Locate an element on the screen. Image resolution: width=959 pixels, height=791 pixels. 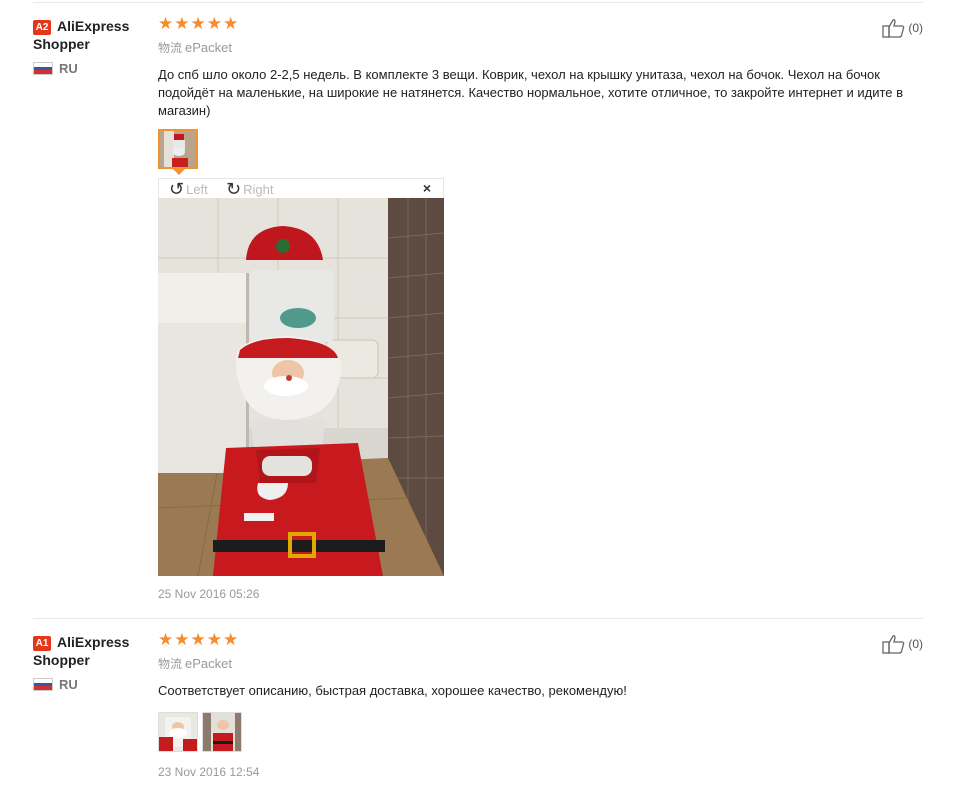
rotate-left-button: ↺ Left is located at coordinates (188, 189).